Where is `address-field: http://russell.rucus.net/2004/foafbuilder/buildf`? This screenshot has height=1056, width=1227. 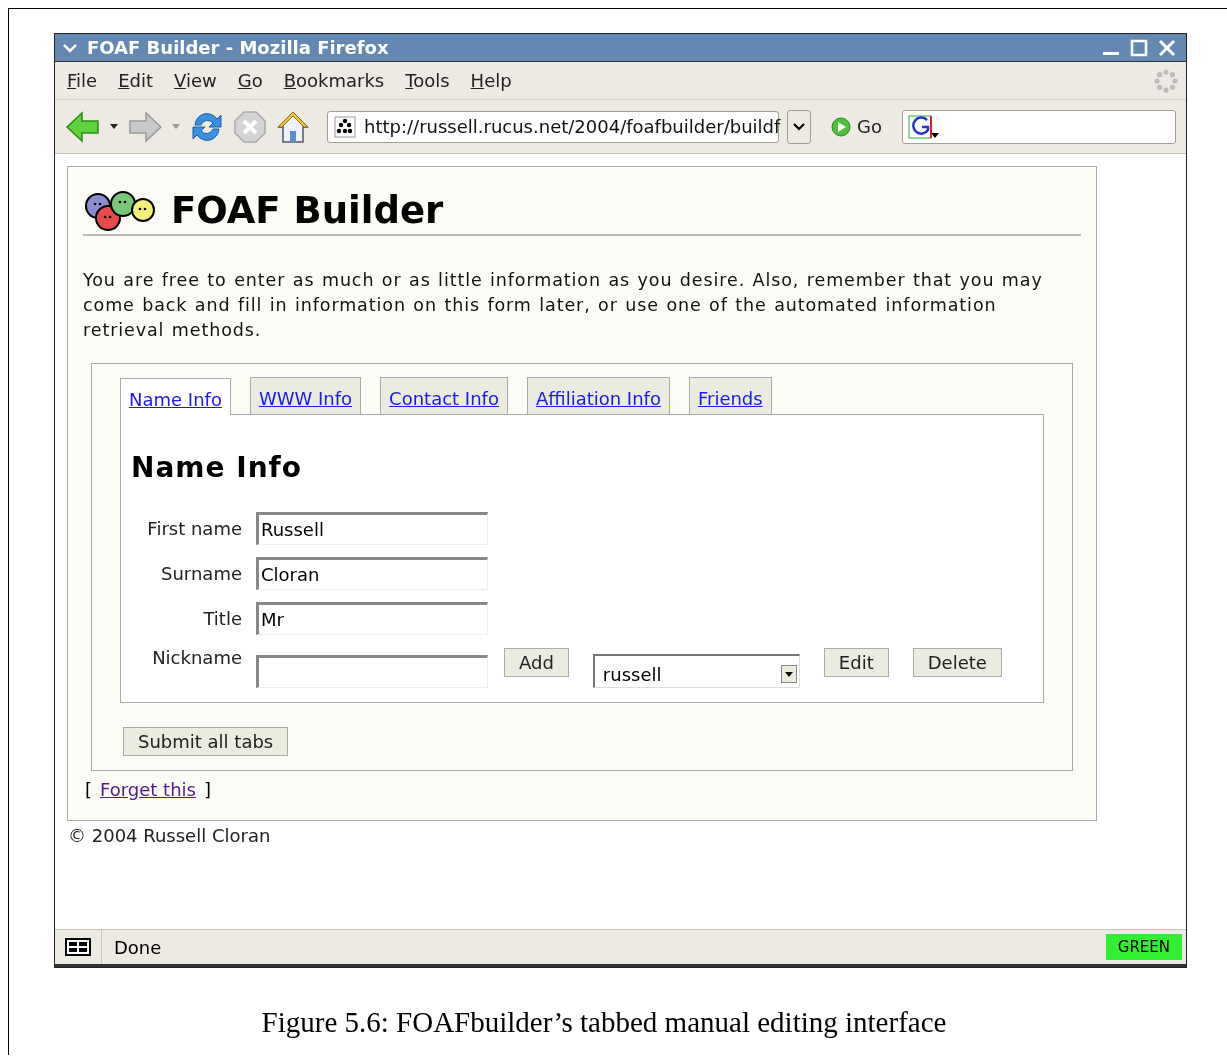 address-field: http://russell.rucus.net/2004/foafbuilder/buildf is located at coordinates (553, 126).